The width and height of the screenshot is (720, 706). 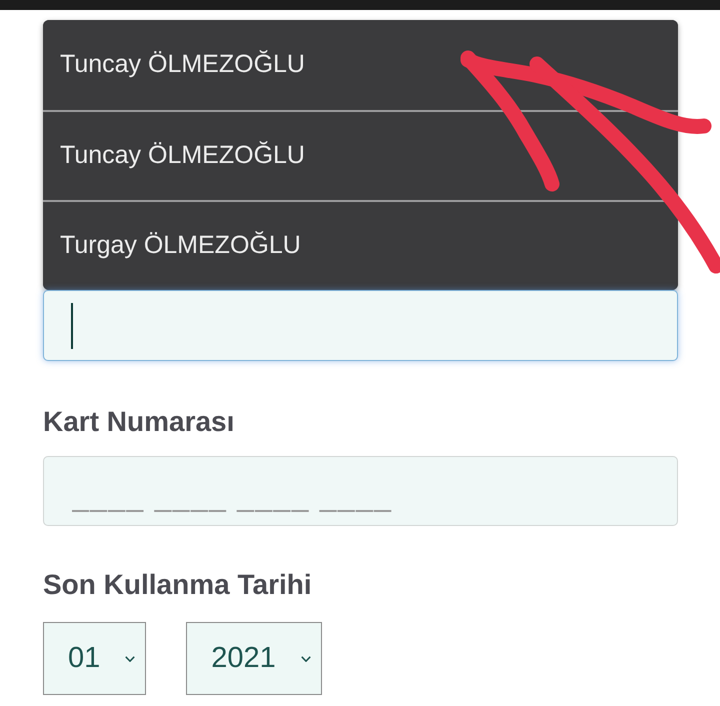 What do you see at coordinates (178, 585) in the screenshot?
I see `field-label: Son Kullanma Tarihi` at bounding box center [178, 585].